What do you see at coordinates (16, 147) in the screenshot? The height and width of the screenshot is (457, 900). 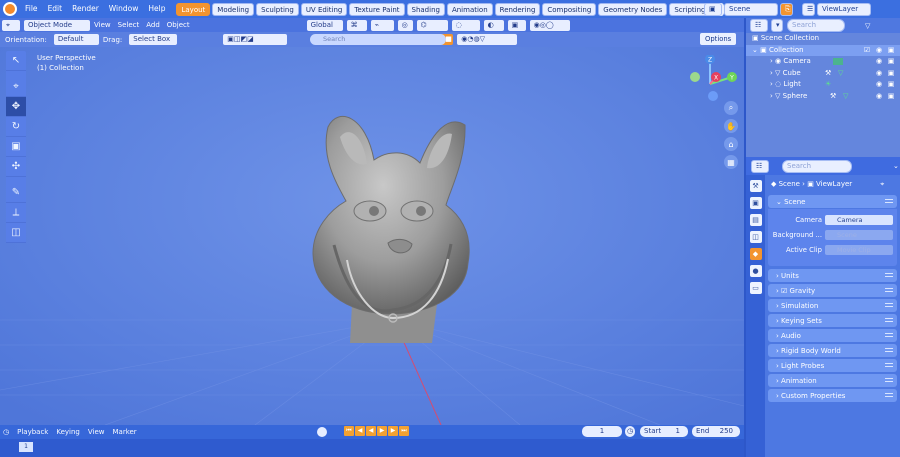 I see `scale-tool-icon: ▣` at bounding box center [16, 147].